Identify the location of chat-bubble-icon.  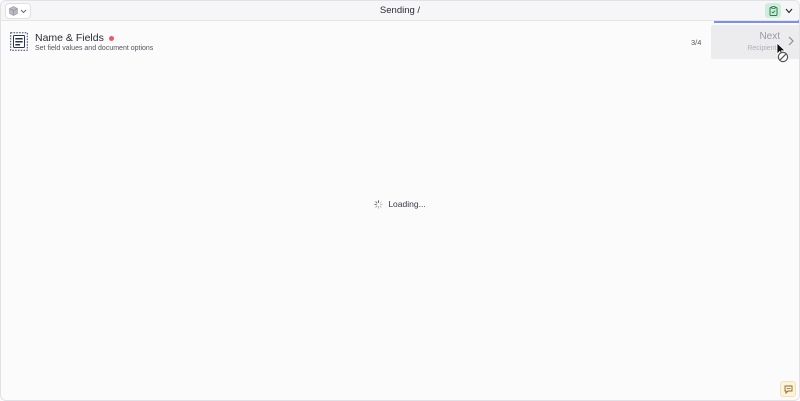
(788, 389).